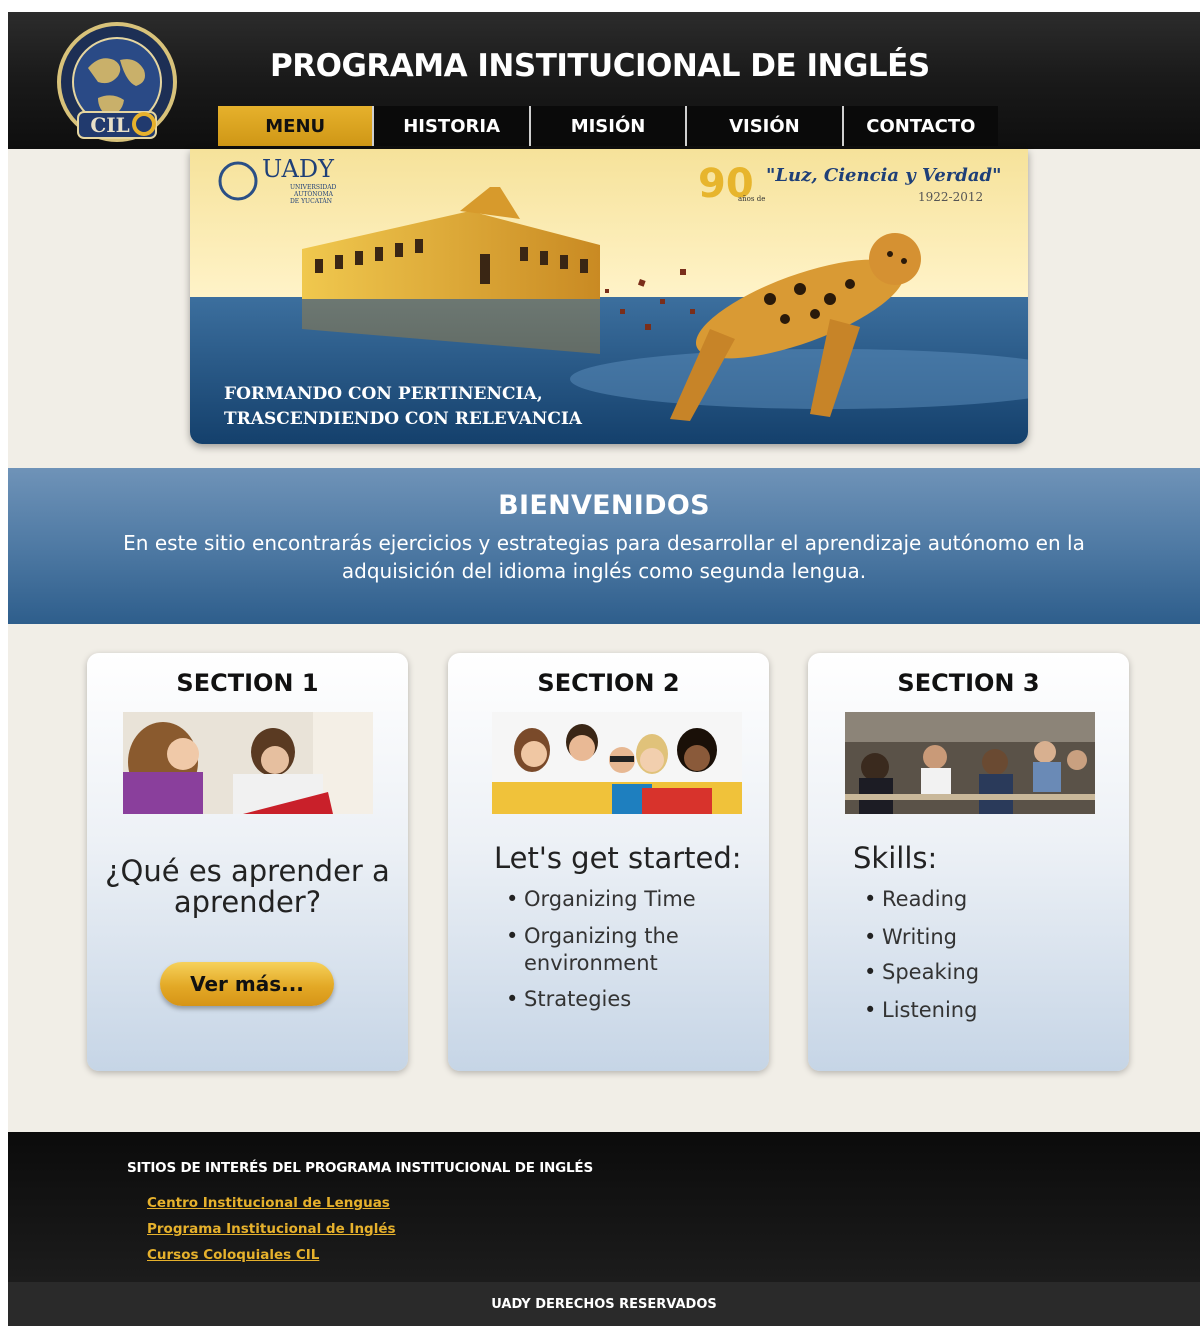  I want to click on copyright-bar: UADY DERECHOS RESERVADOS, so click(604, 1304).